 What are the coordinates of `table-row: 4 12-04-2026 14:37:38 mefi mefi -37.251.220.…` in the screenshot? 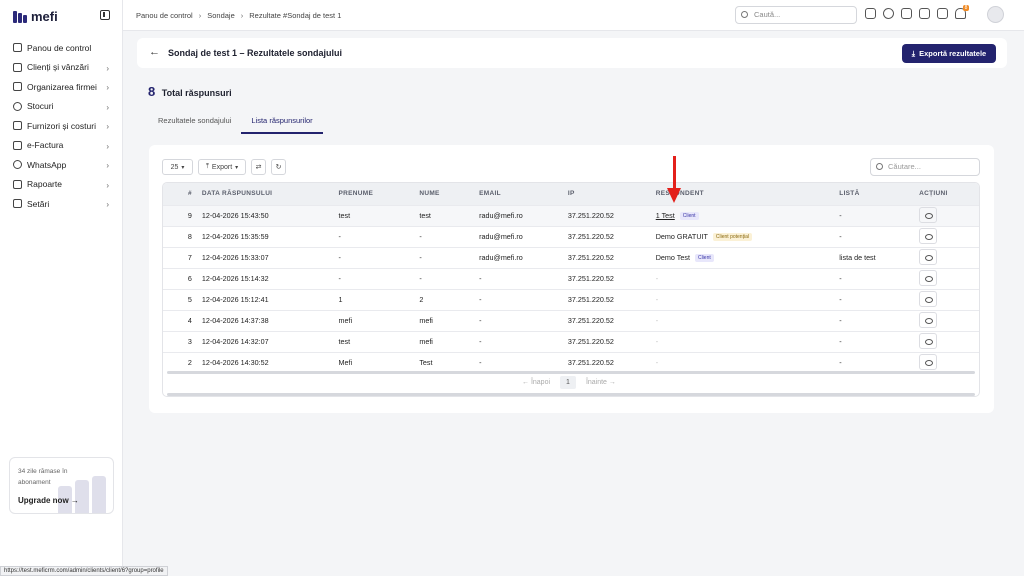 It's located at (571, 320).